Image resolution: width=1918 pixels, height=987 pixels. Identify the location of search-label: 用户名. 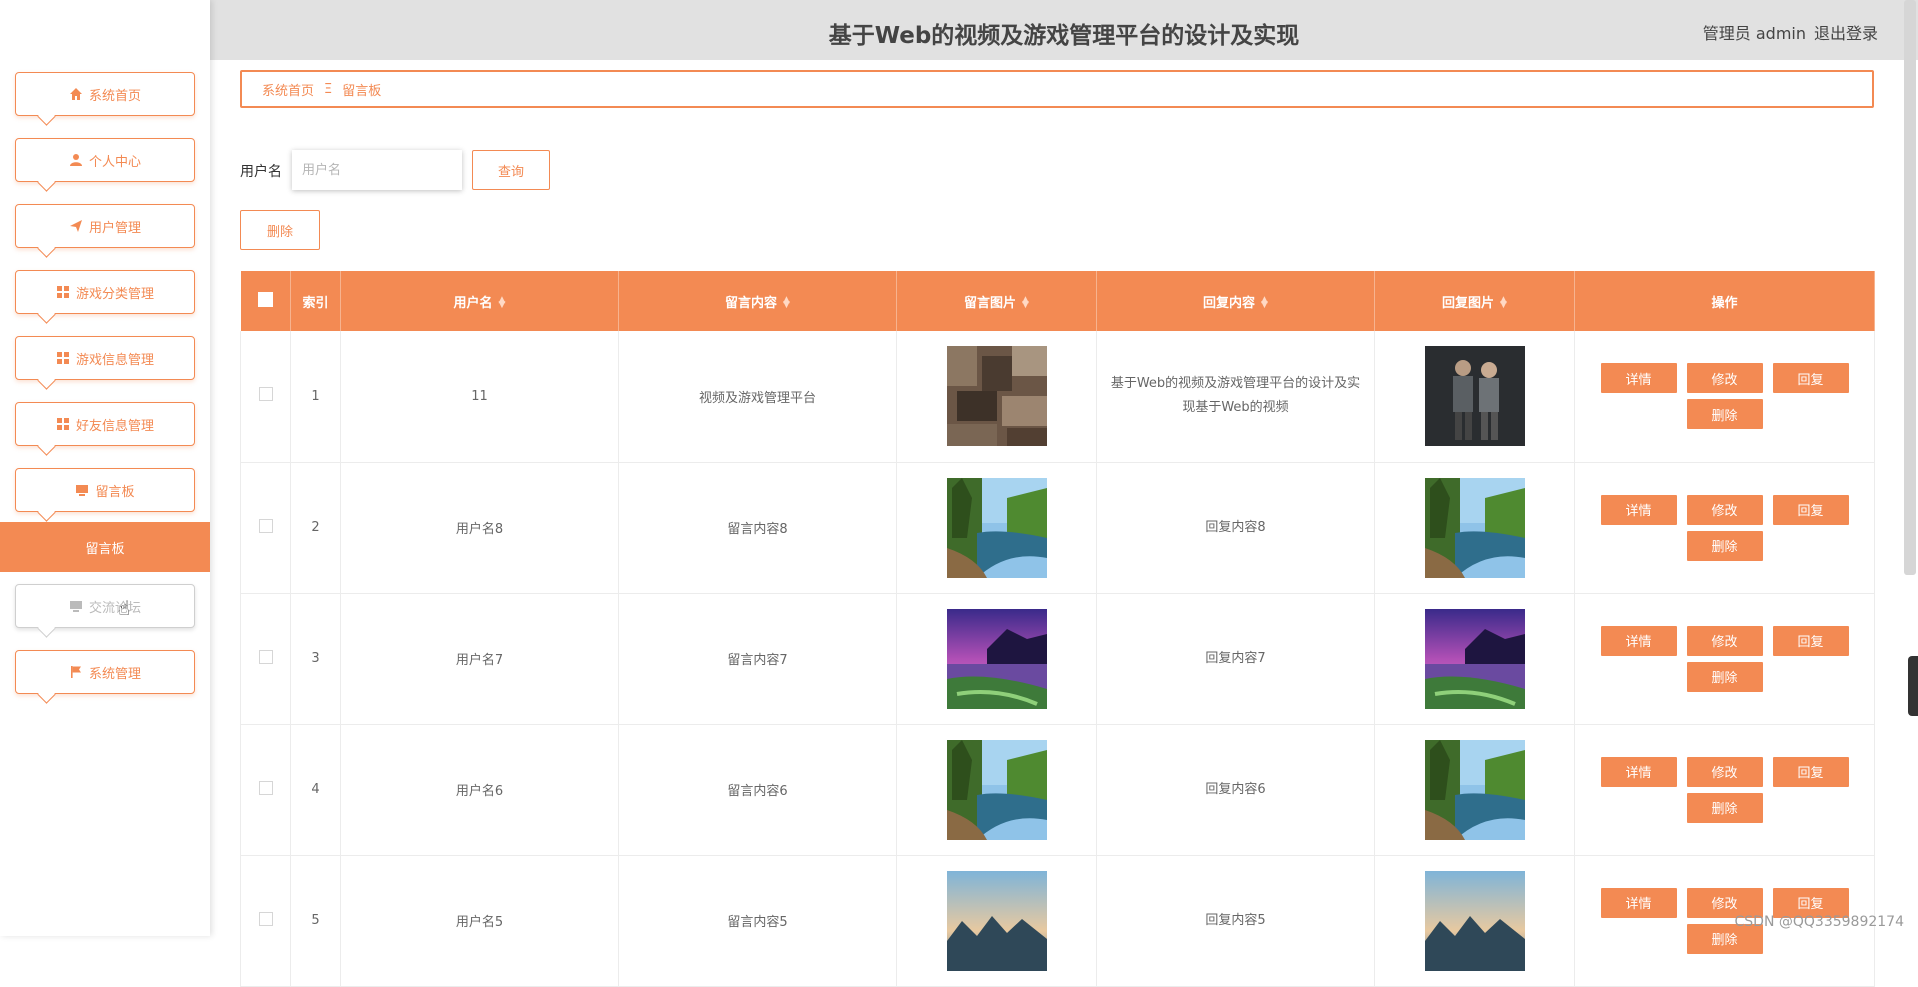
(261, 172).